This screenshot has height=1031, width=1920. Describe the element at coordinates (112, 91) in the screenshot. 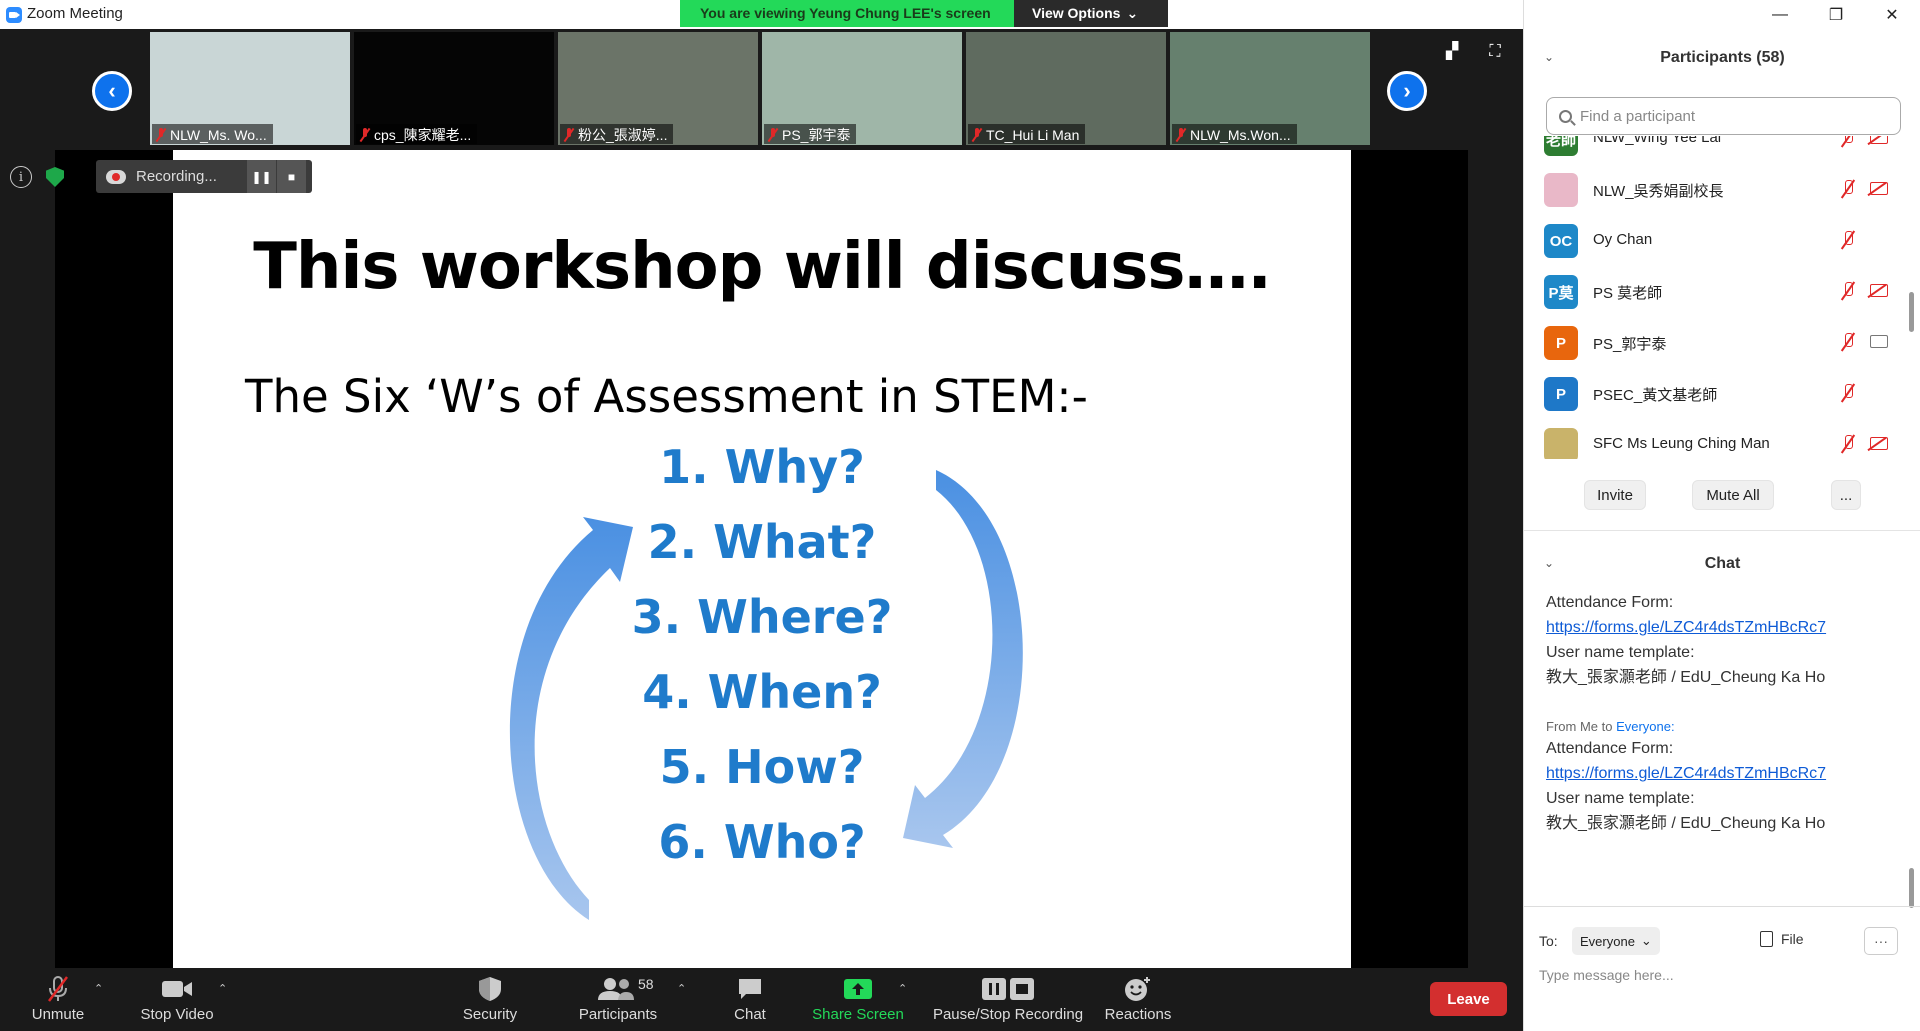

I see `previous-page-button: ‹` at that location.